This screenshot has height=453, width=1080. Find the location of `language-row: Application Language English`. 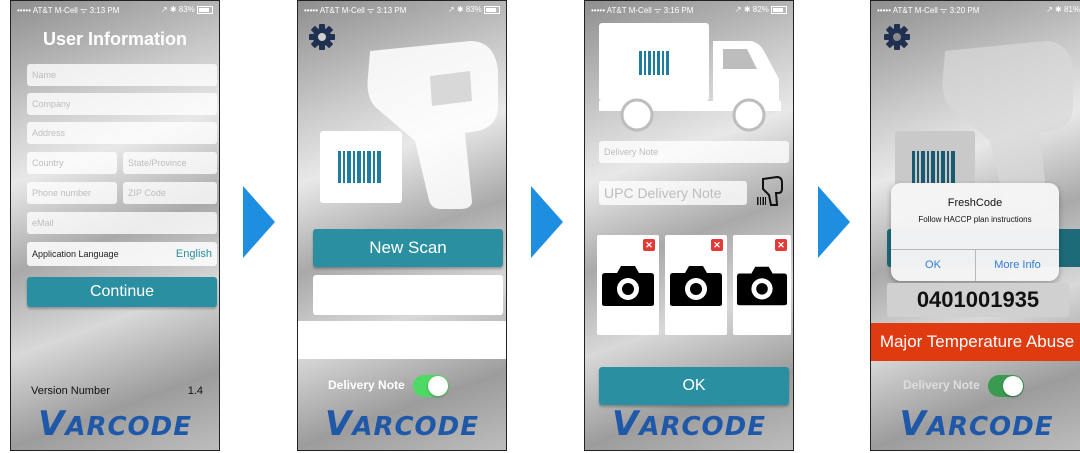

language-row: Application Language English is located at coordinates (122, 254).